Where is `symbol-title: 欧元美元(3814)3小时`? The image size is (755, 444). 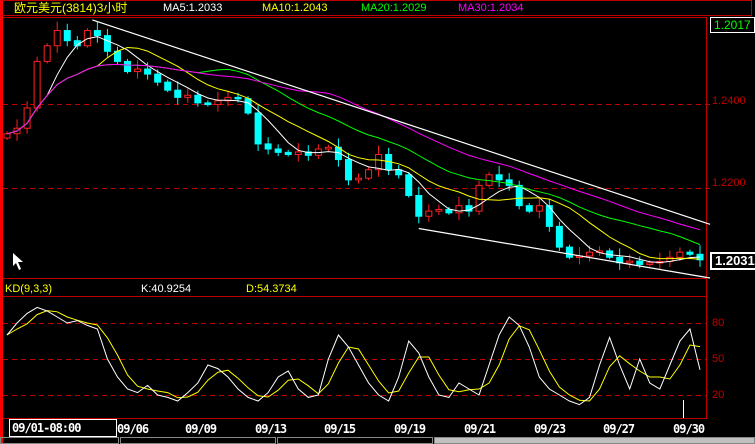 symbol-title: 欧元美元(3814)3小时 is located at coordinates (71, 8).